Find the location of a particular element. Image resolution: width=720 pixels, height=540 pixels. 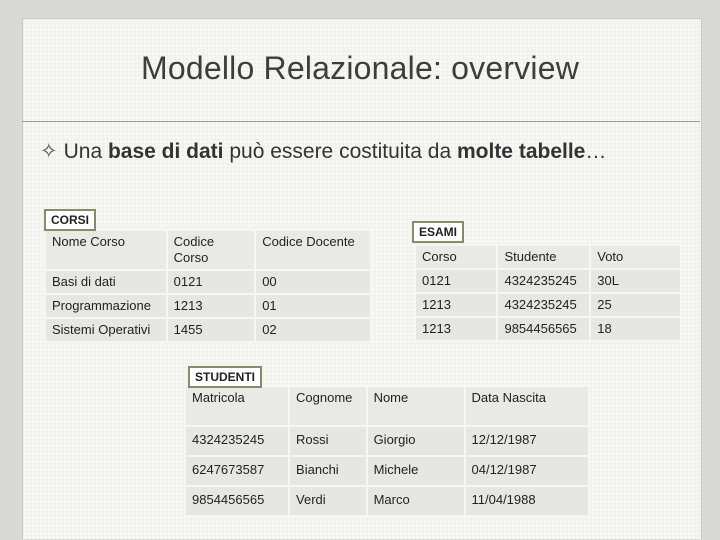

table-row: 0121 4324235245 30L is located at coordinates (548, 281).